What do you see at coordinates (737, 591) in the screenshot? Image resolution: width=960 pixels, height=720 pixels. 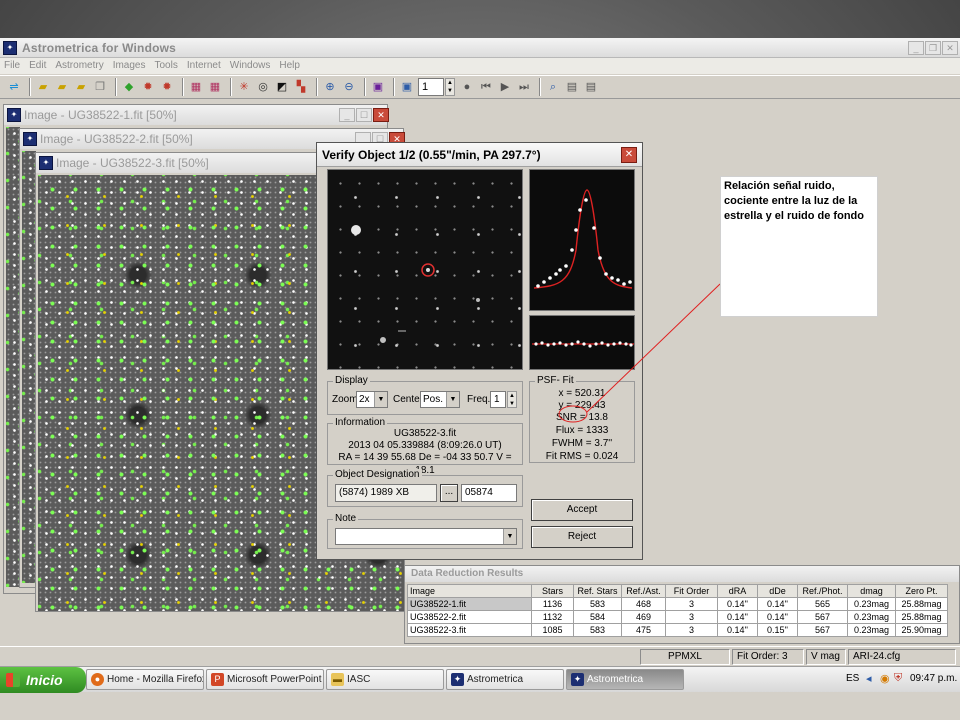 I see `column-header-dra: dRA` at bounding box center [737, 591].